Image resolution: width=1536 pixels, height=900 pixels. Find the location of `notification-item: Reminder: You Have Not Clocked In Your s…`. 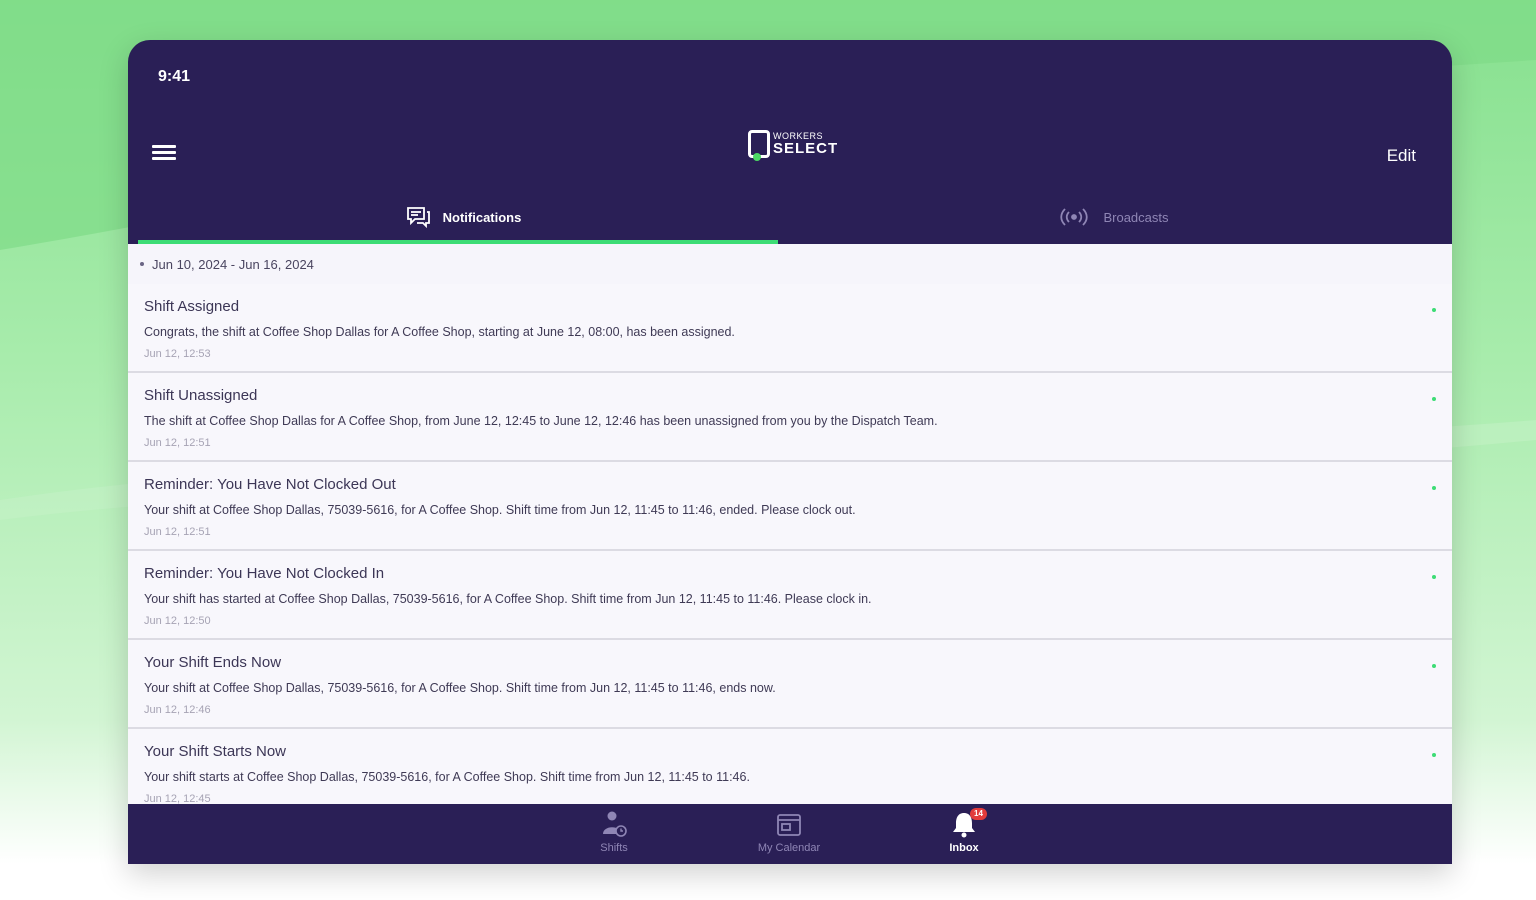

notification-item: Reminder: You Have Not Clocked In Your s… is located at coordinates (790, 595).